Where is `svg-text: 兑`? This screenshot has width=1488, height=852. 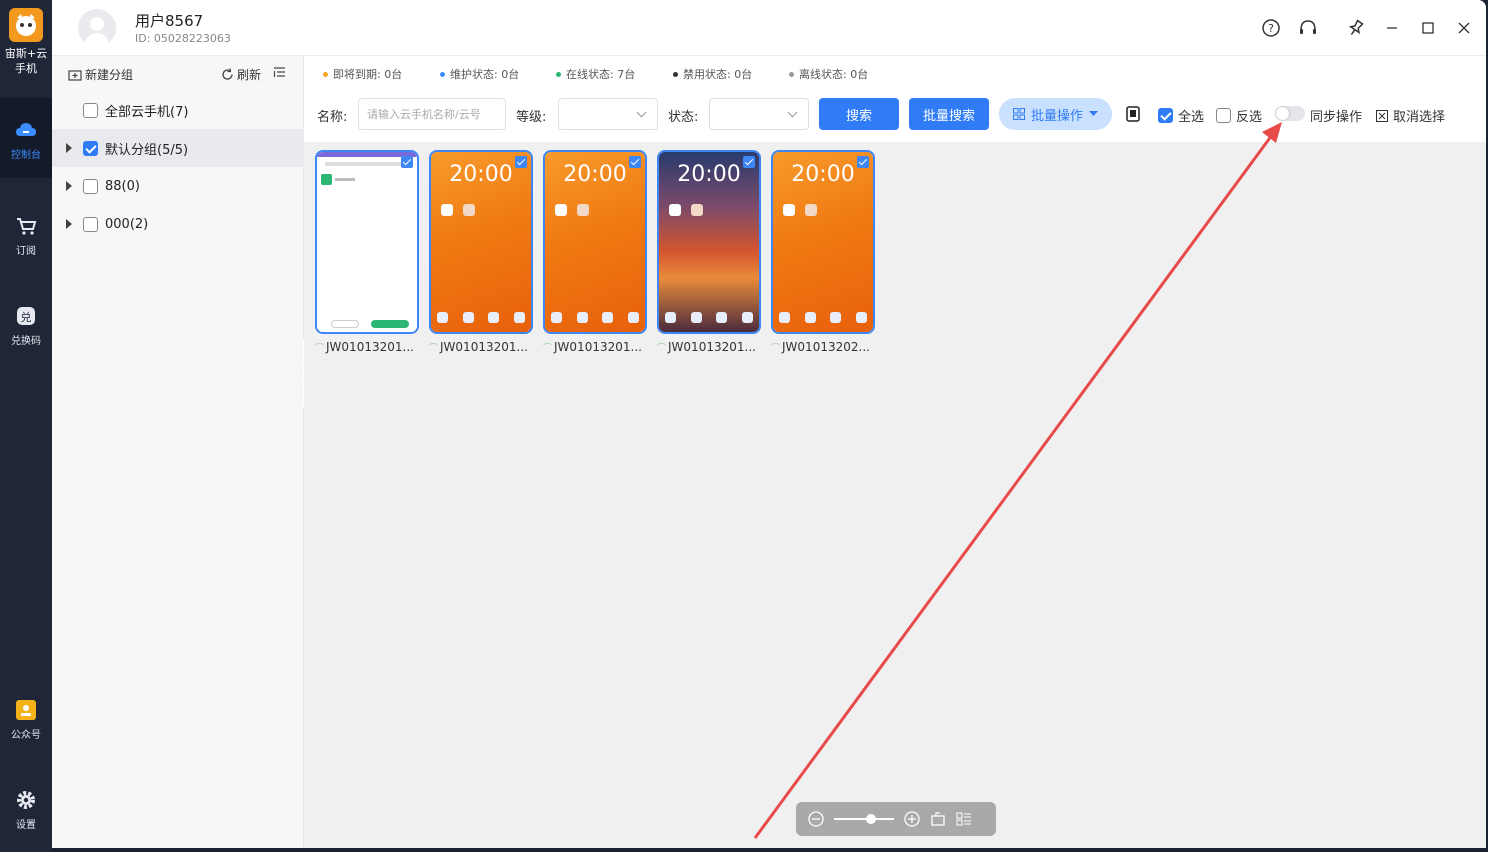 svg-text: 兑 is located at coordinates (26, 317).